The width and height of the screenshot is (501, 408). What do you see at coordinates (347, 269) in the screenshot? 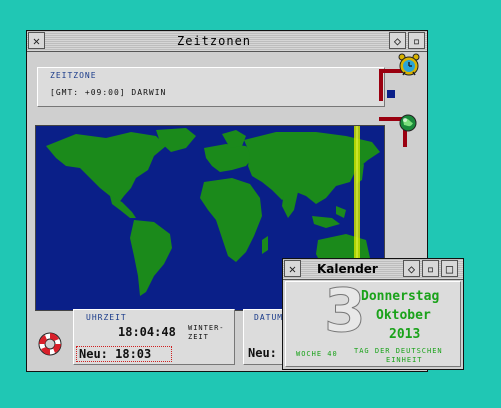
I see `calendar-title: Kalender` at bounding box center [347, 269].